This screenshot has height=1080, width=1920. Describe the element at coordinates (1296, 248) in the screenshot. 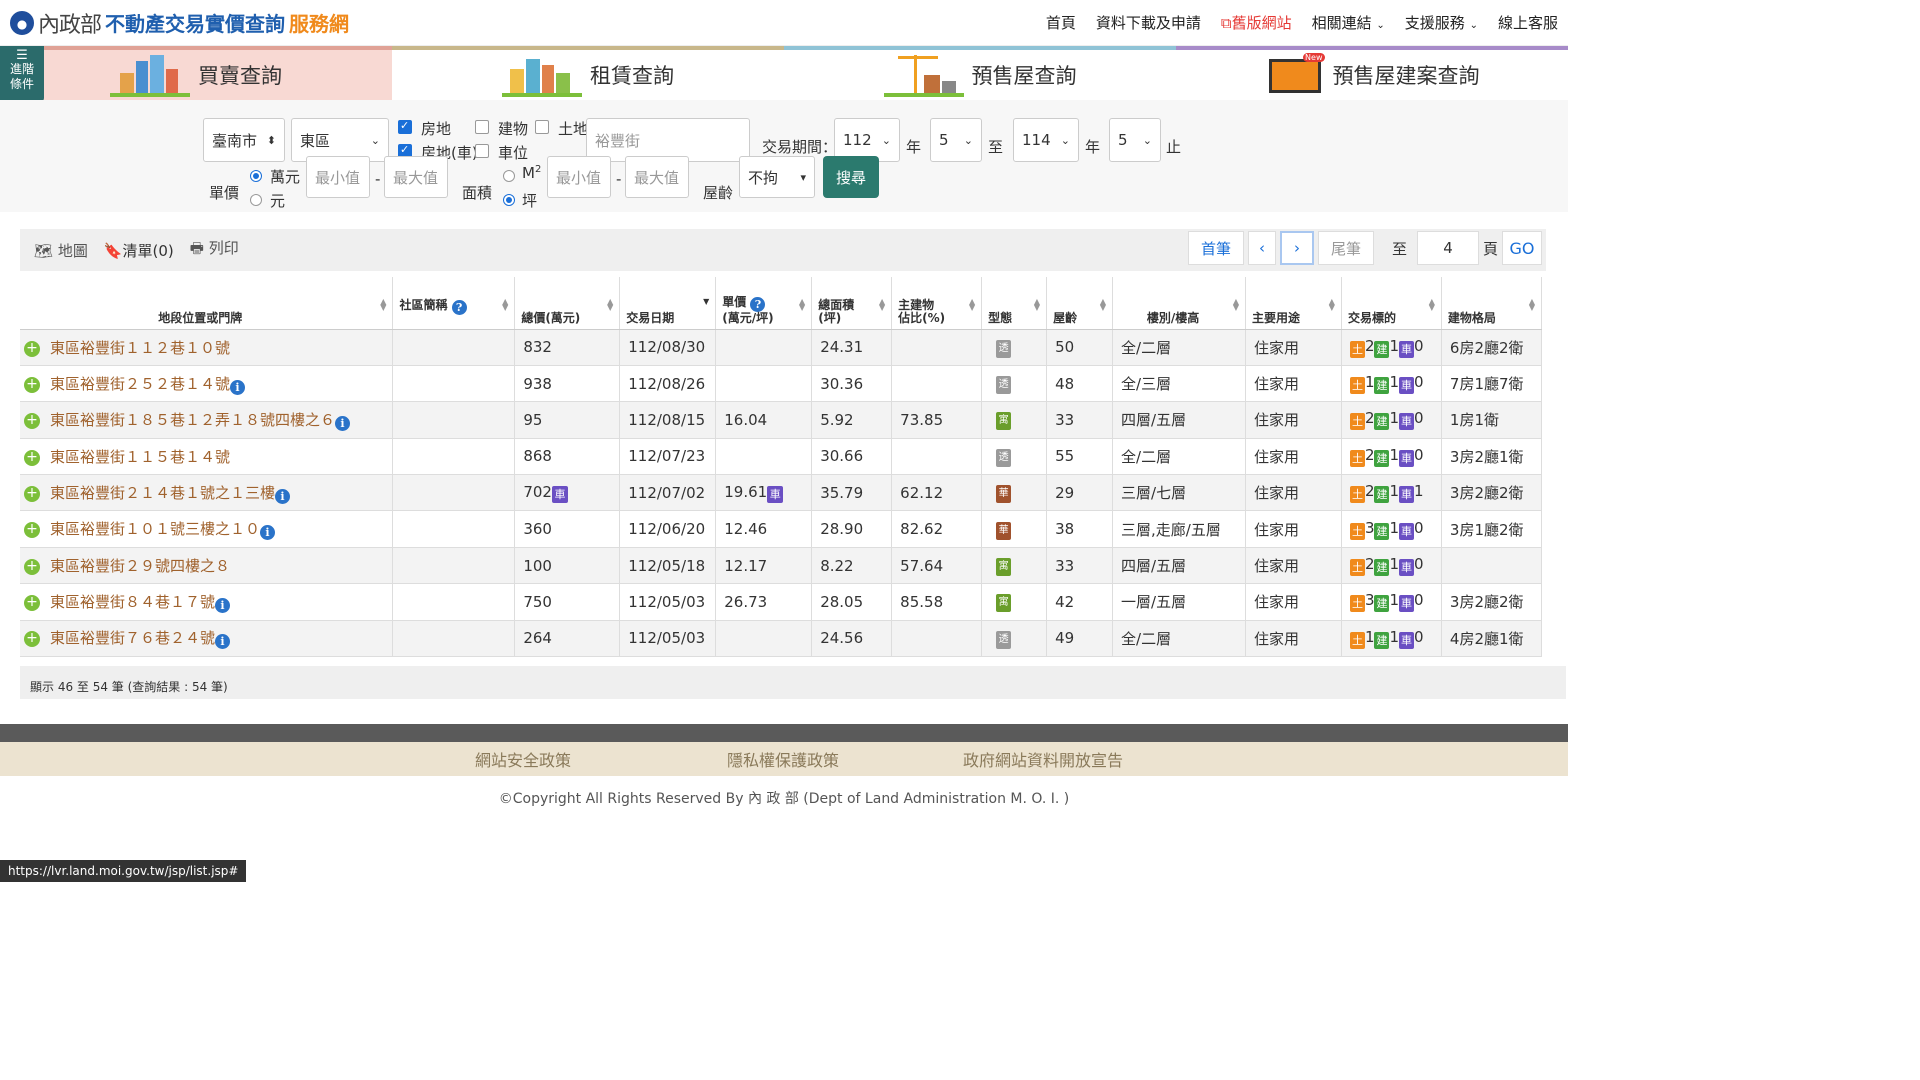

I see `next-page-button: ›` at that location.